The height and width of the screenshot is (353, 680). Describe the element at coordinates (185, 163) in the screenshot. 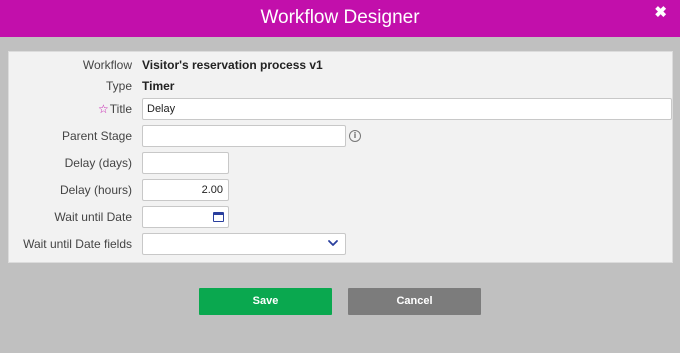

I see `delay-days-input` at that location.